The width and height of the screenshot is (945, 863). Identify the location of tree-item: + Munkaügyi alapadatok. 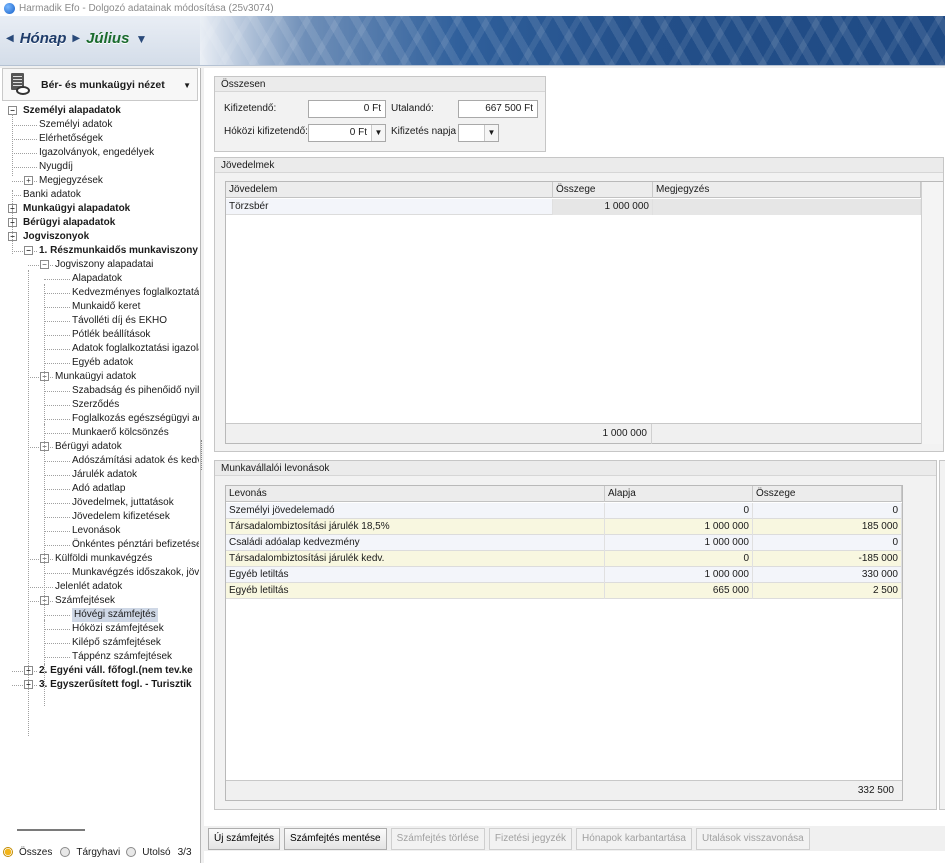
(99, 209).